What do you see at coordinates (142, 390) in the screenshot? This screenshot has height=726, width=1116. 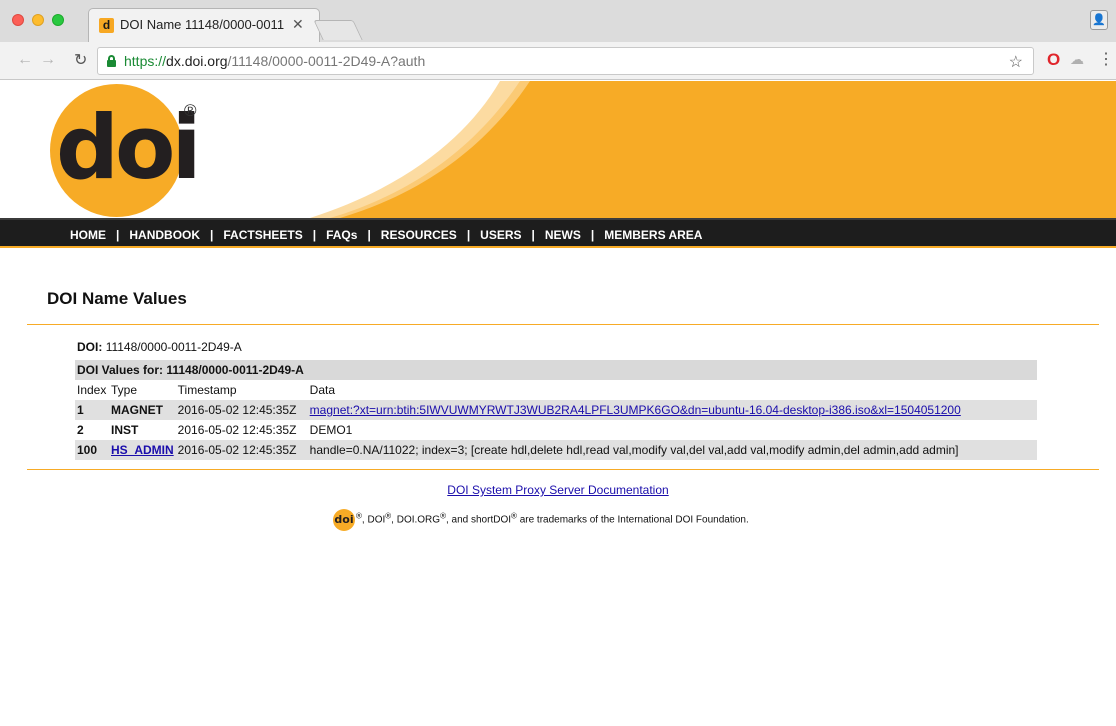 I see `column-header-type: Type` at bounding box center [142, 390].